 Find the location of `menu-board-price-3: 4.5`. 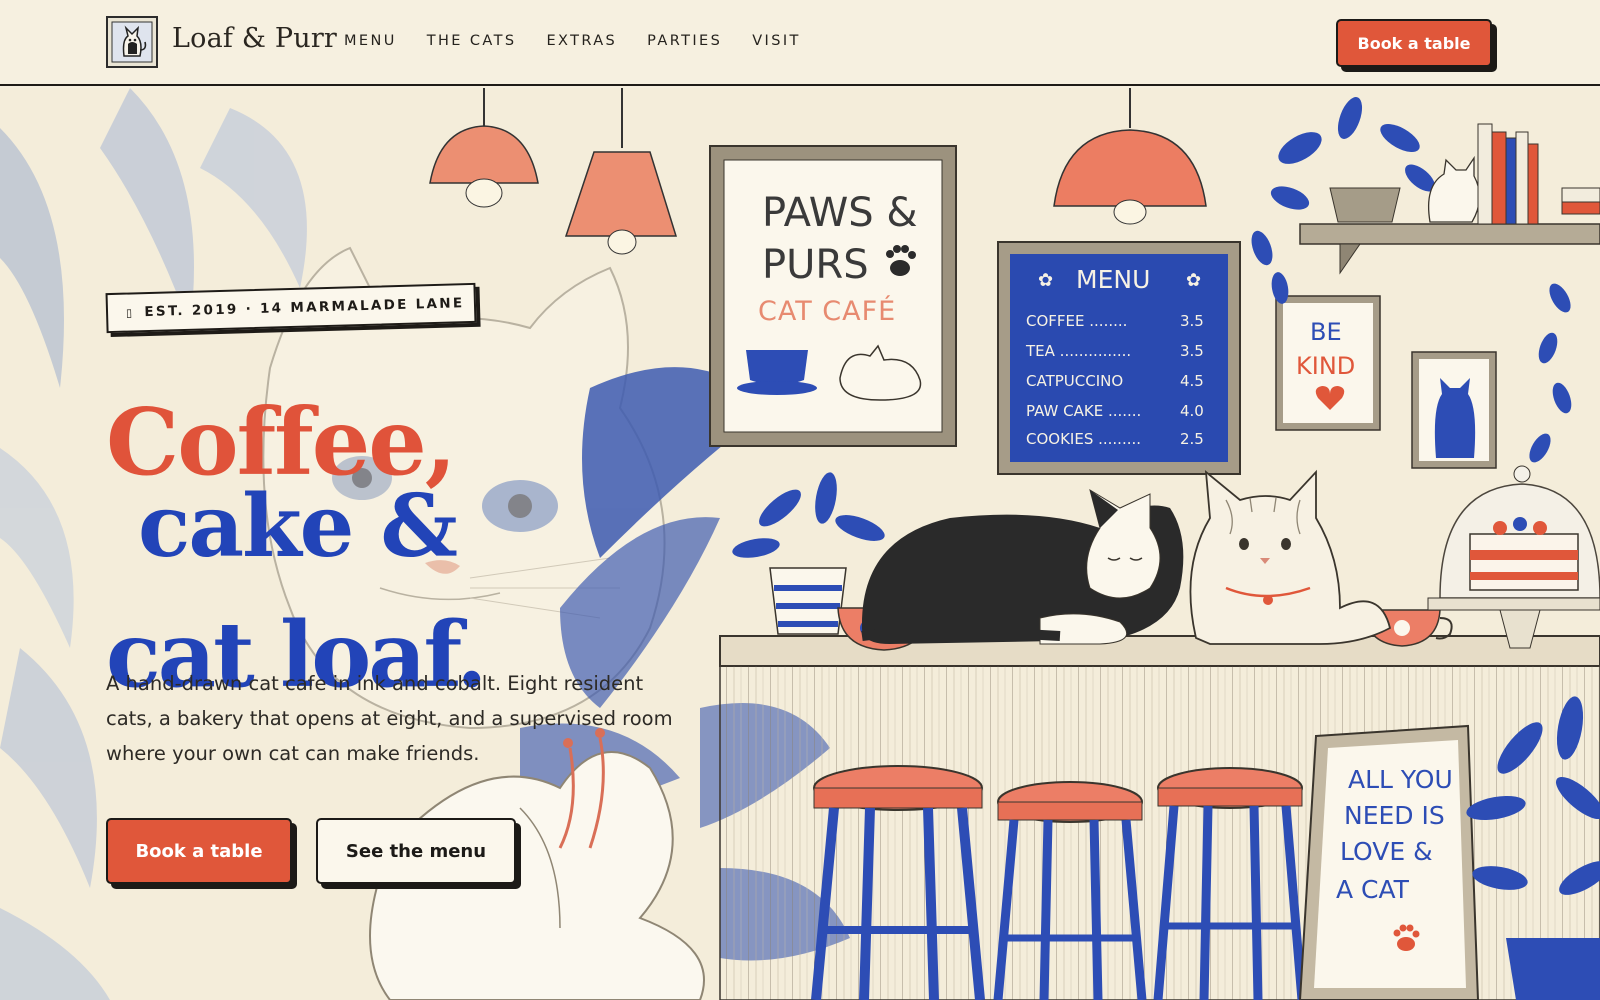

menu-board-price-3: 4.5 is located at coordinates (1192, 381).